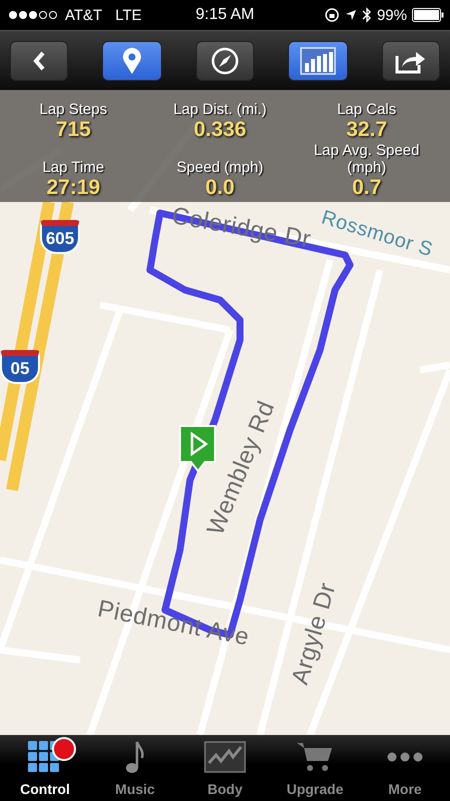 This screenshot has height=801, width=450. Describe the element at coordinates (73, 167) in the screenshot. I see `stat-label: Lap Time` at that location.